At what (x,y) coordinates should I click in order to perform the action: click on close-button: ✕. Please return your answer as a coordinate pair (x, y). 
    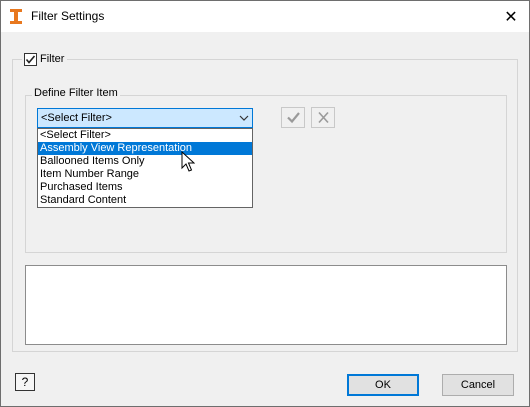
    Looking at the image, I should click on (511, 16).